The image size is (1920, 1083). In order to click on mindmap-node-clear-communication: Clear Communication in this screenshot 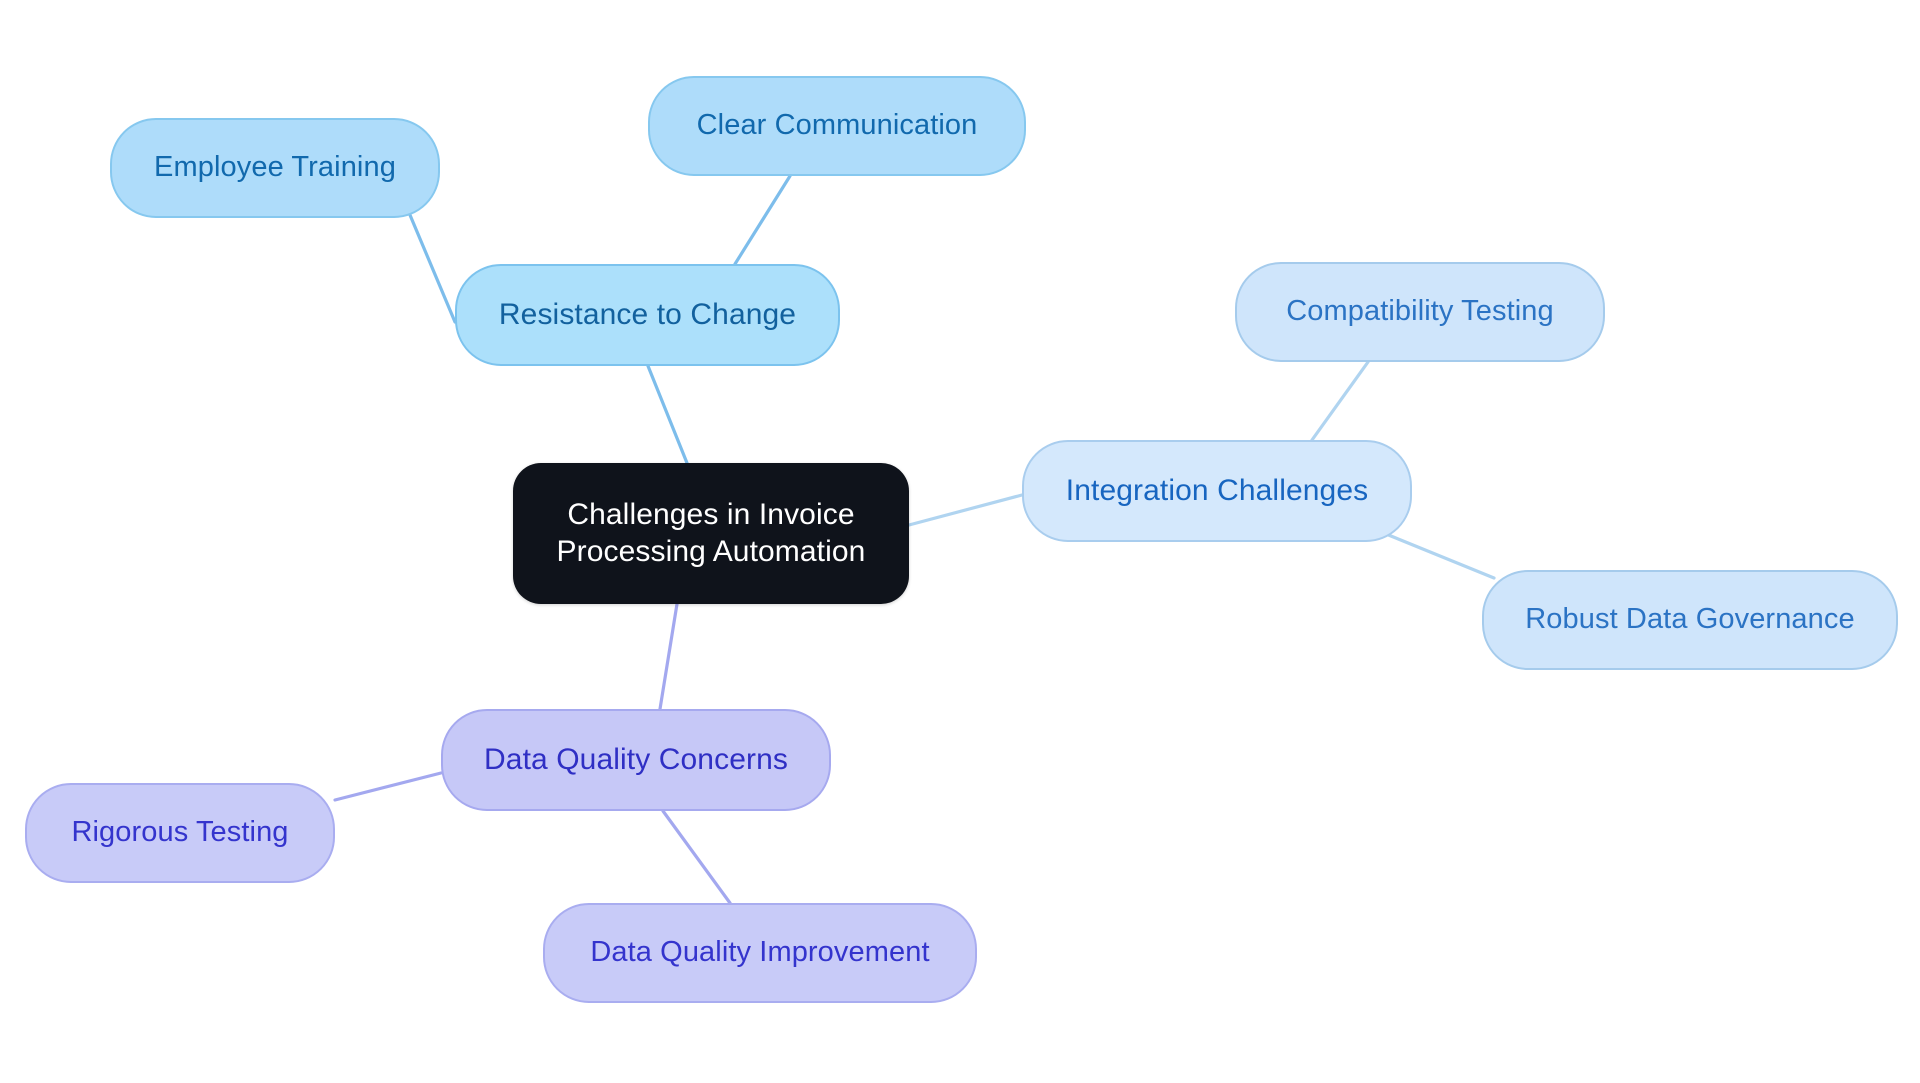, I will do `click(837, 126)`.